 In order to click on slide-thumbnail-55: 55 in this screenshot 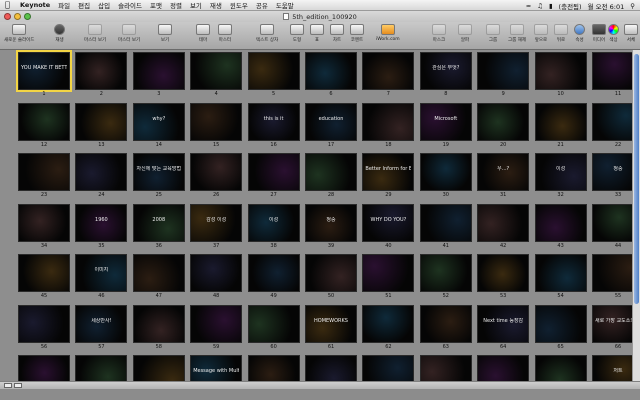, I will do `click(612, 279)`.